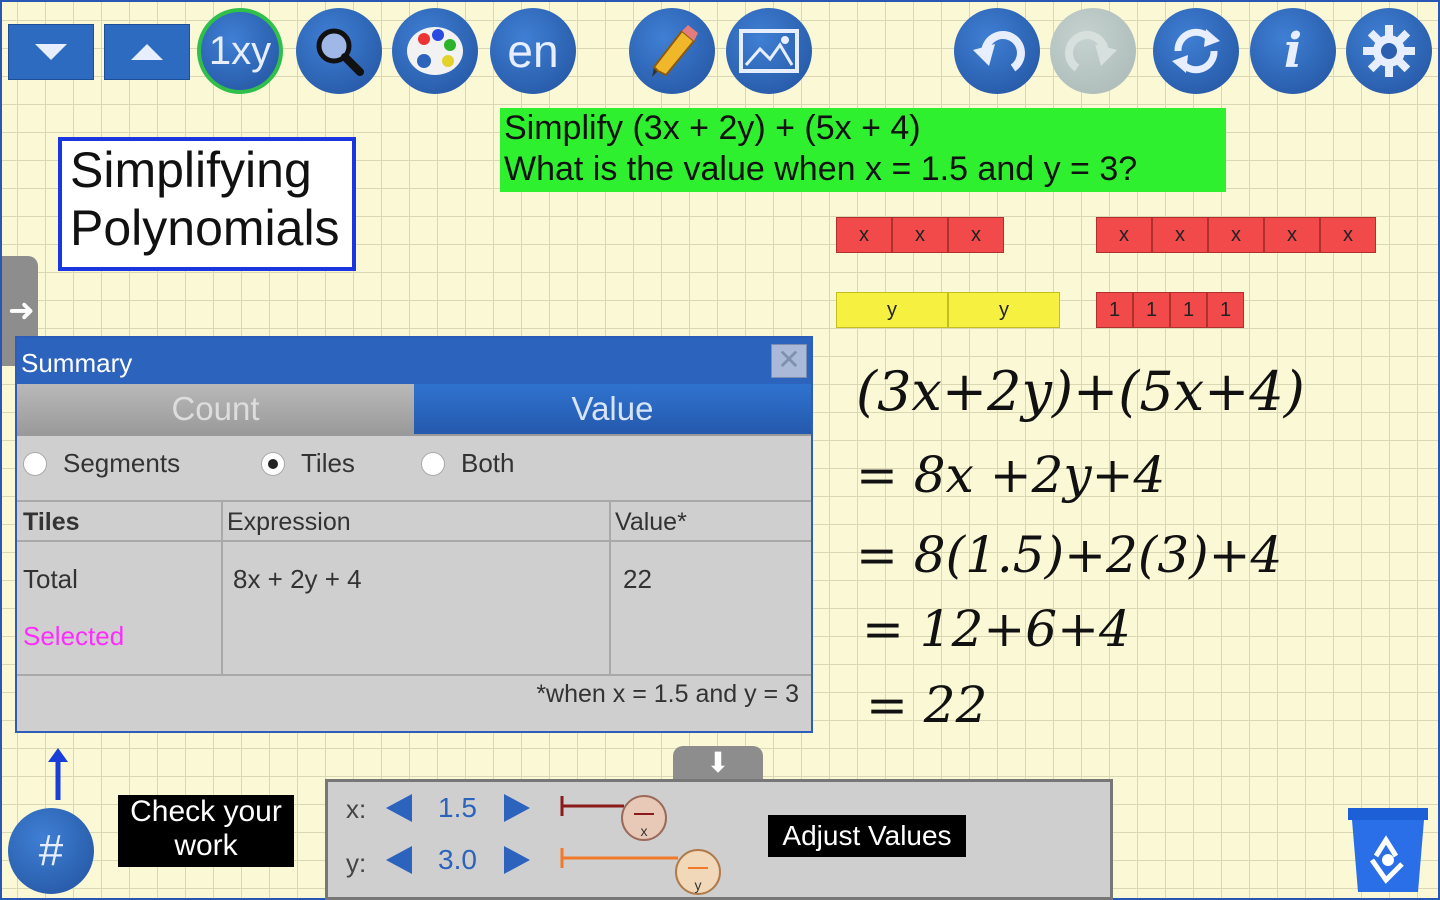 The height and width of the screenshot is (900, 1440). Describe the element at coordinates (356, 809) in the screenshot. I see `x-variable-label: x:` at that location.